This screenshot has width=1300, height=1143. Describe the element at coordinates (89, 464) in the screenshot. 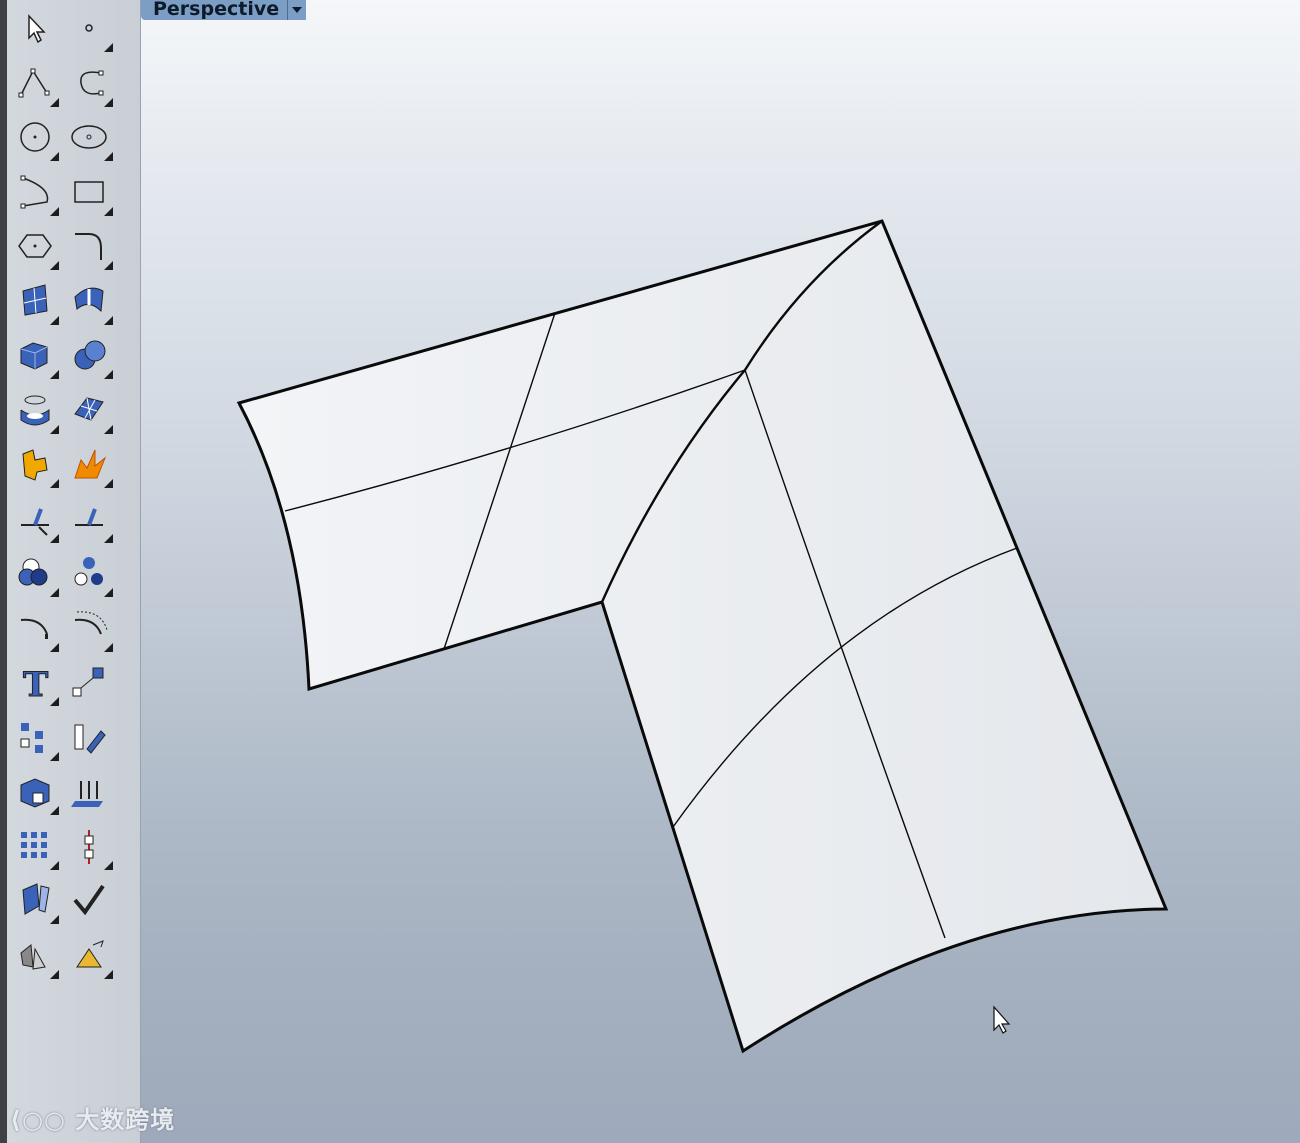

I see `explode-button` at that location.